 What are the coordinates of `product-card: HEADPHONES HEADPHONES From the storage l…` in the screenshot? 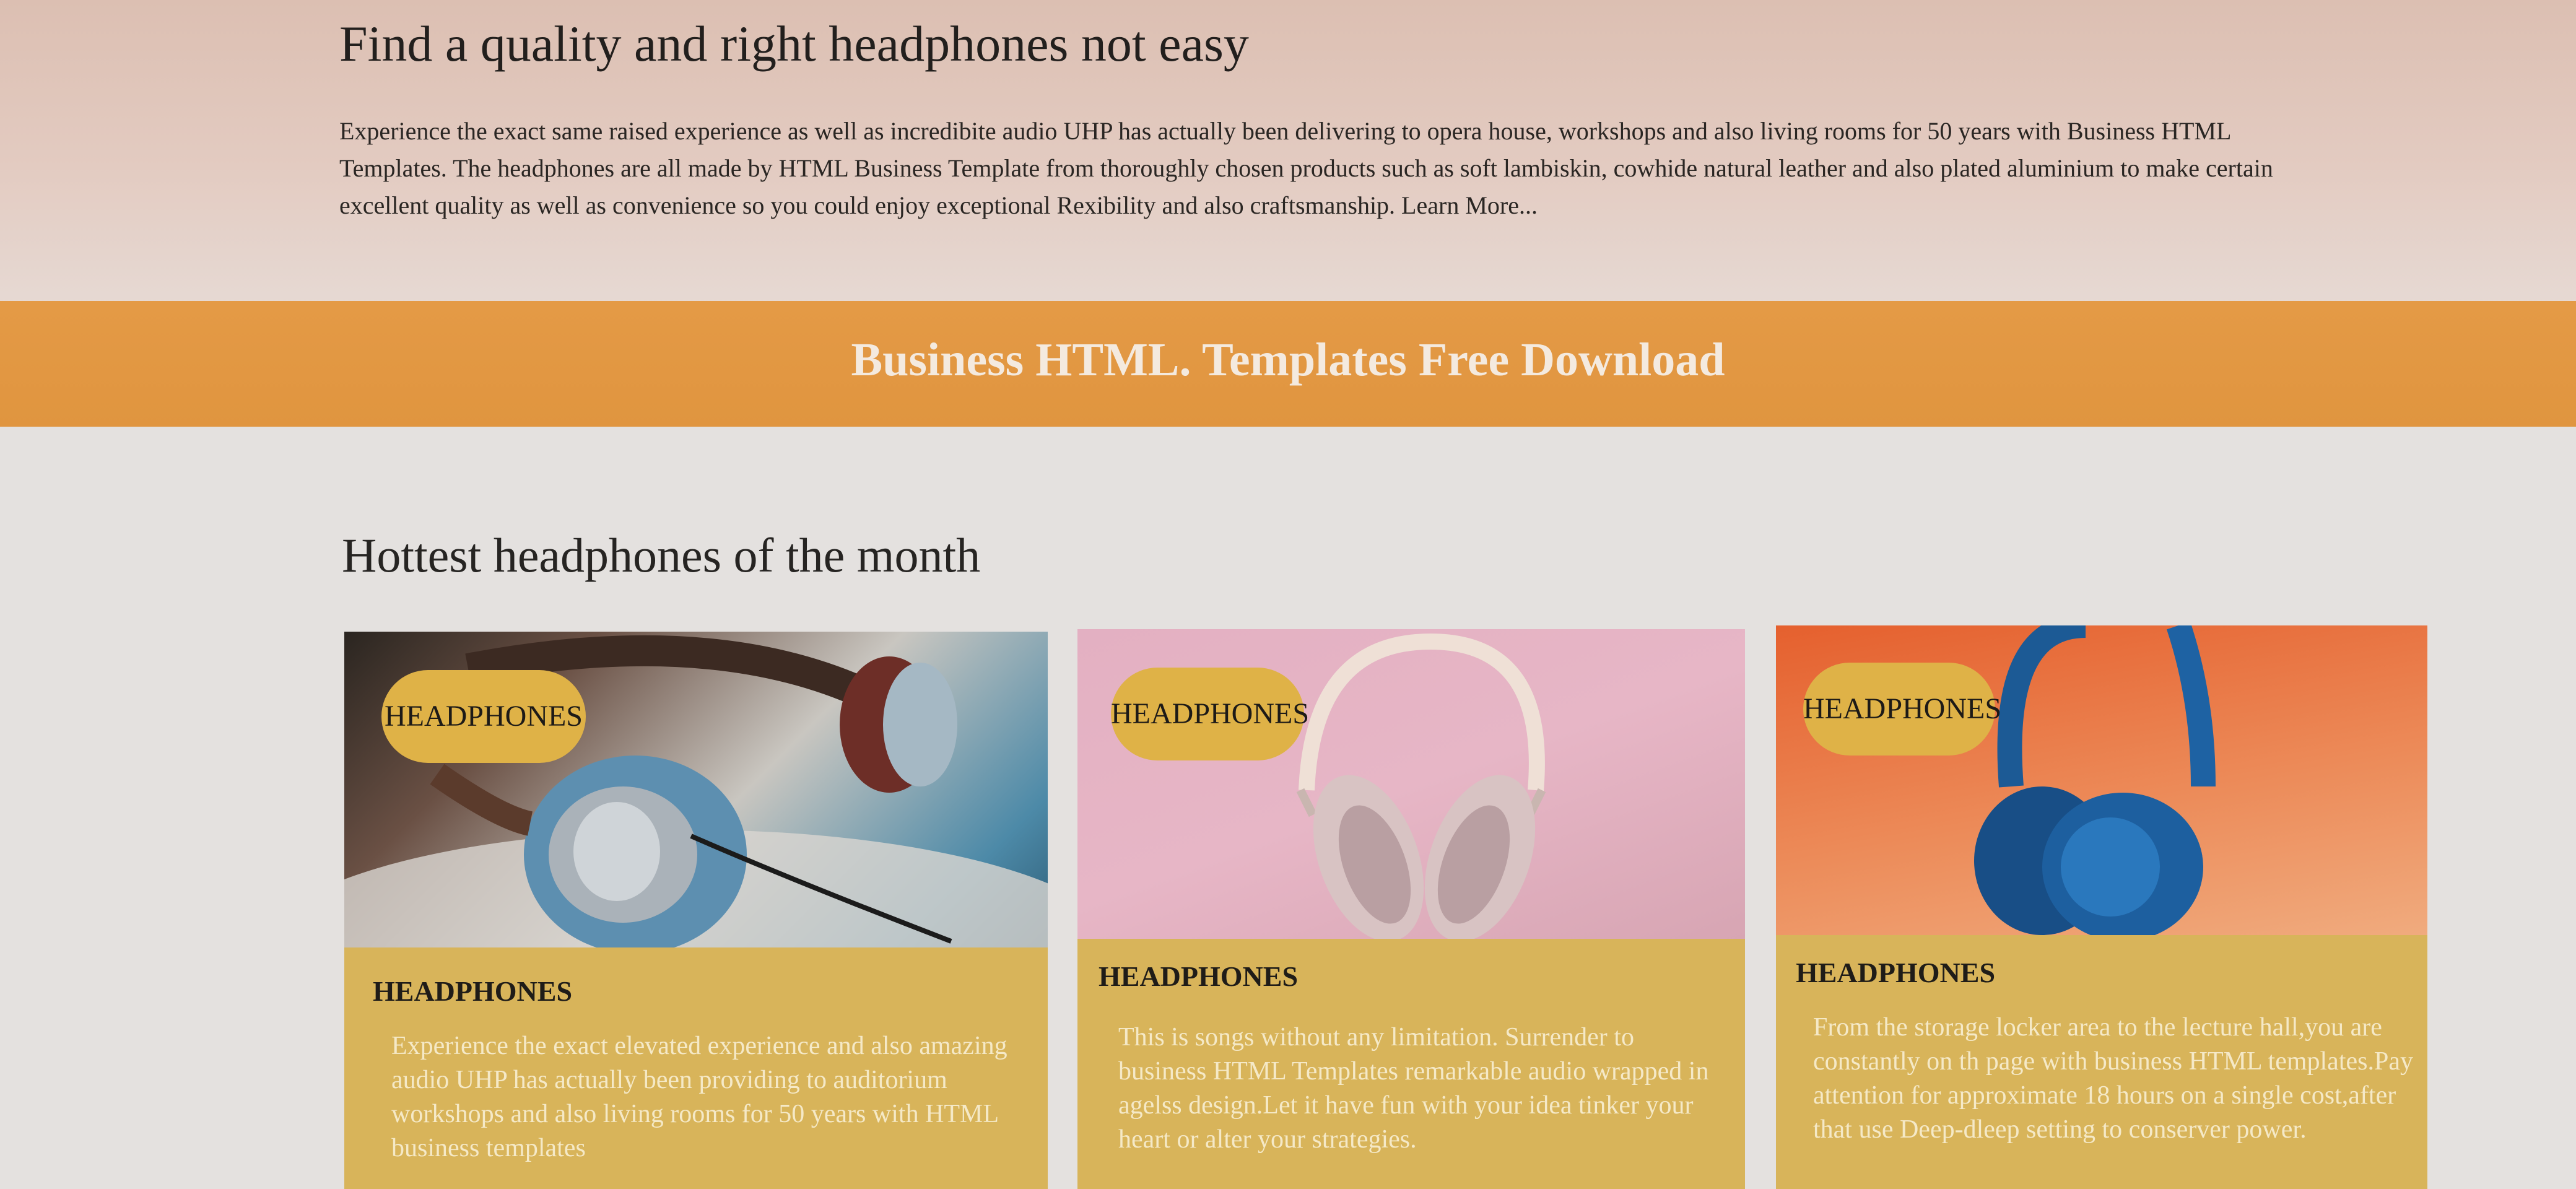 It's located at (2101, 907).